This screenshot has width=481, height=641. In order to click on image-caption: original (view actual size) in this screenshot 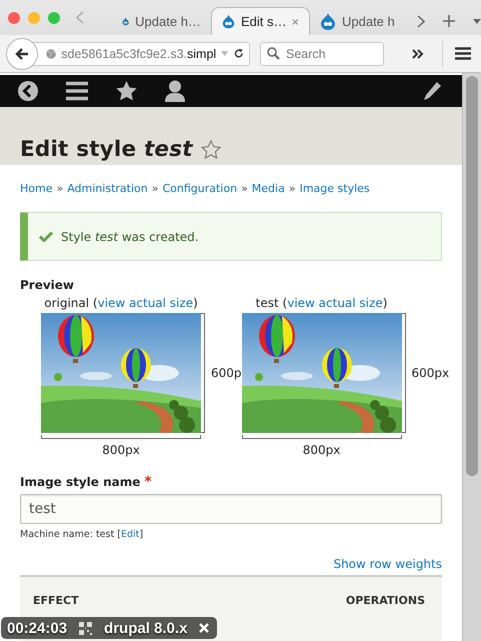, I will do `click(121, 303)`.